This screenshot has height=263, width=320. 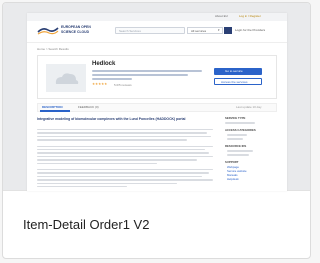 I want to click on go-to-service-label: Go to service, so click(x=234, y=71).